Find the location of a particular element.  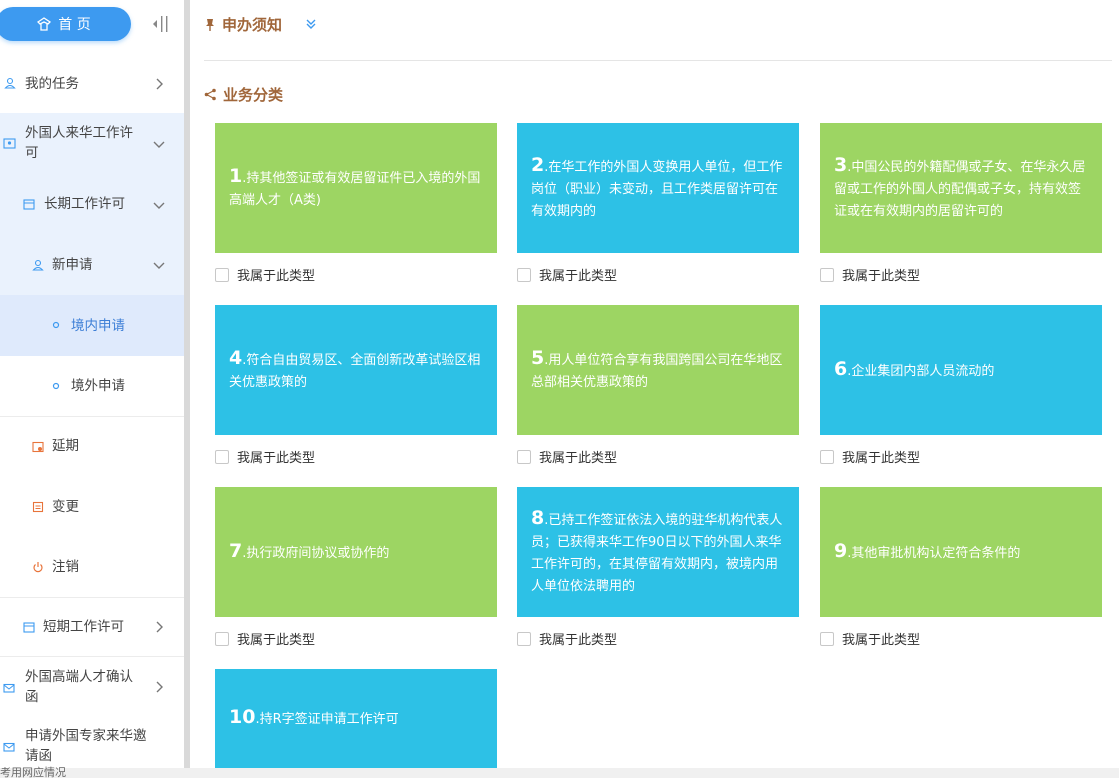

sidebar-item-domestic-application: 境内申请 is located at coordinates (92, 325).